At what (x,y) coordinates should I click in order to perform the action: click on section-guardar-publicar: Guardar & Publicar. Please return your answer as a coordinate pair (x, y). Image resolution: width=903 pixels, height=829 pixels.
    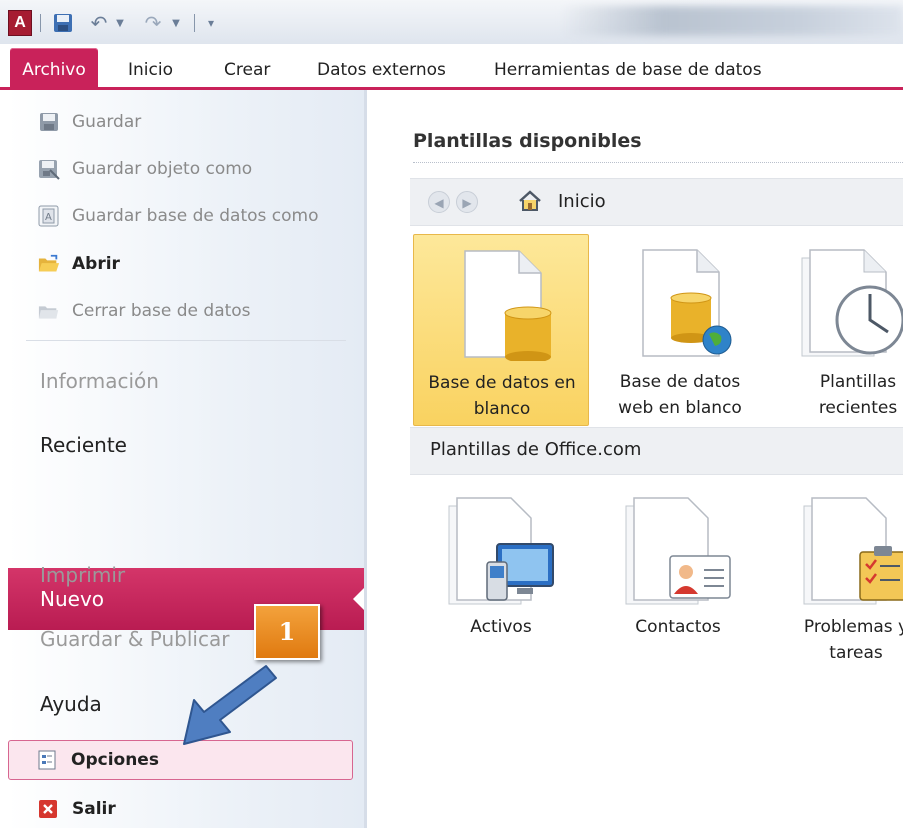
    Looking at the image, I should click on (134, 639).